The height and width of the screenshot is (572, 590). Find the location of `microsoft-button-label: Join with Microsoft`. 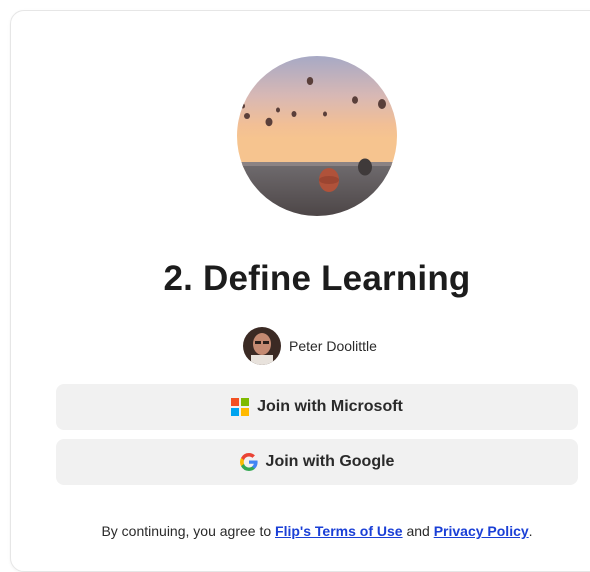

microsoft-button-label: Join with Microsoft is located at coordinates (330, 406).